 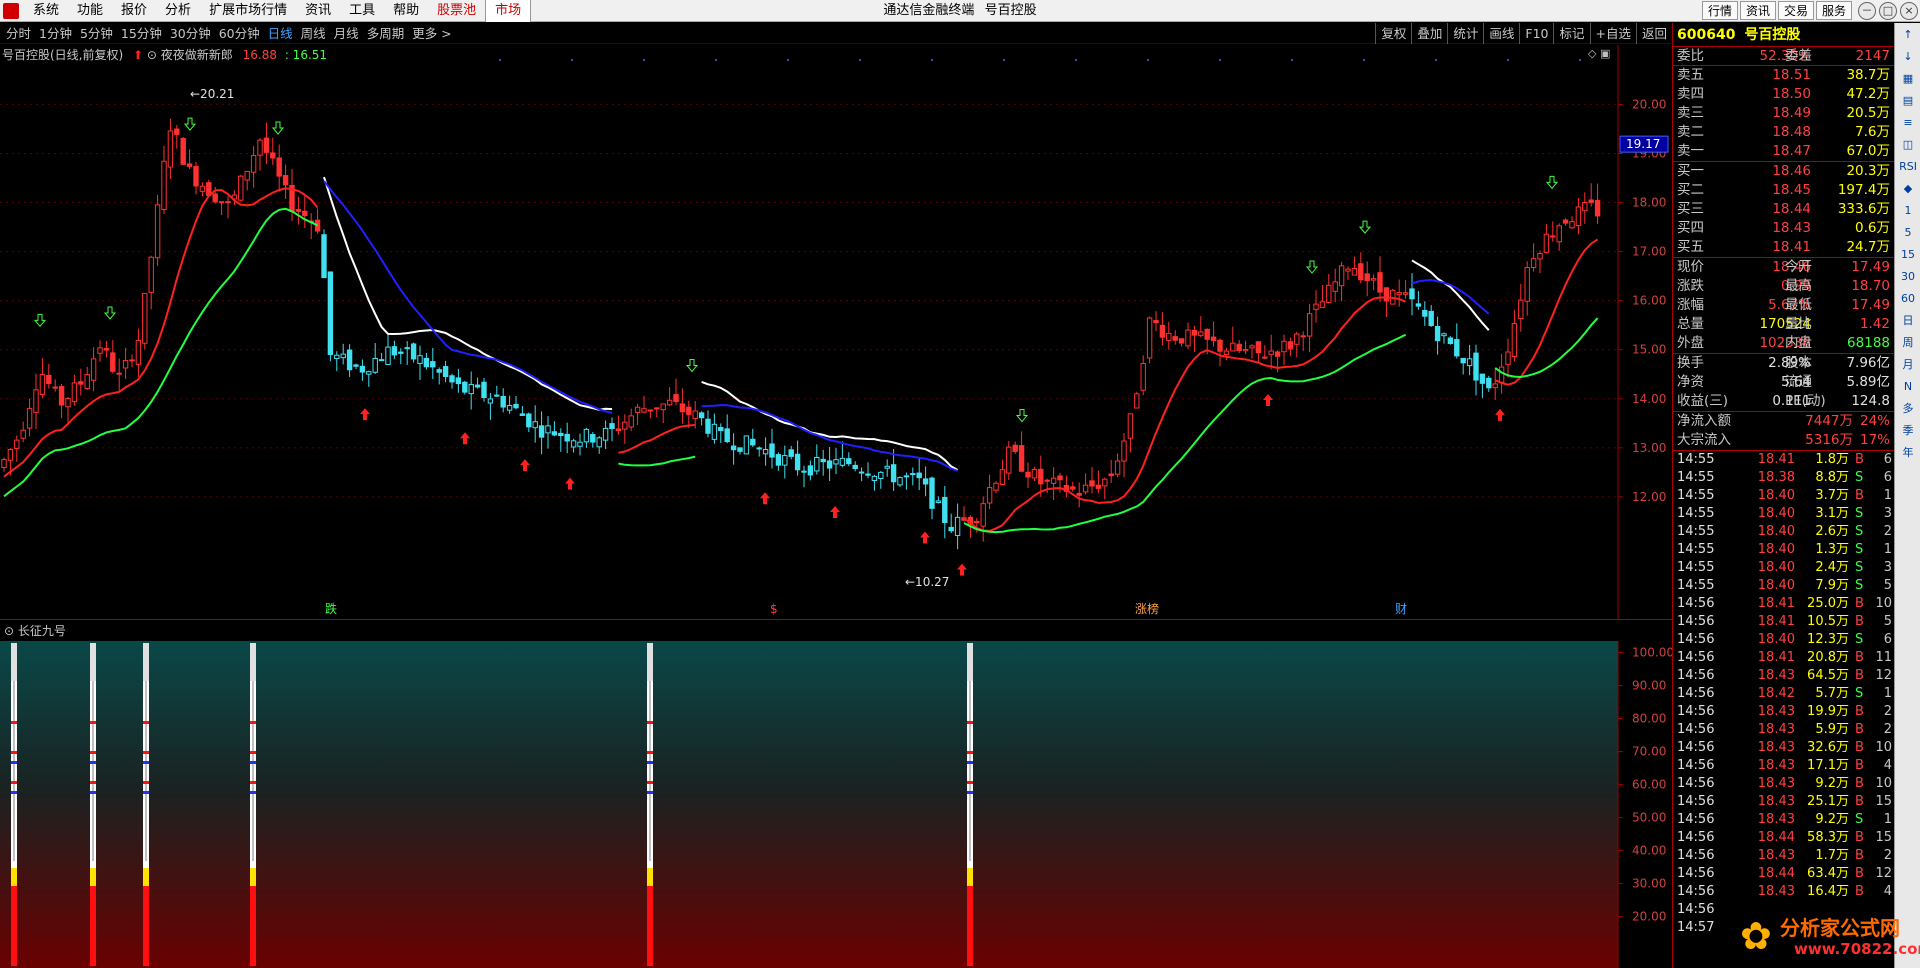 What do you see at coordinates (178, 11) in the screenshot?
I see `menu-analysis: 分析` at bounding box center [178, 11].